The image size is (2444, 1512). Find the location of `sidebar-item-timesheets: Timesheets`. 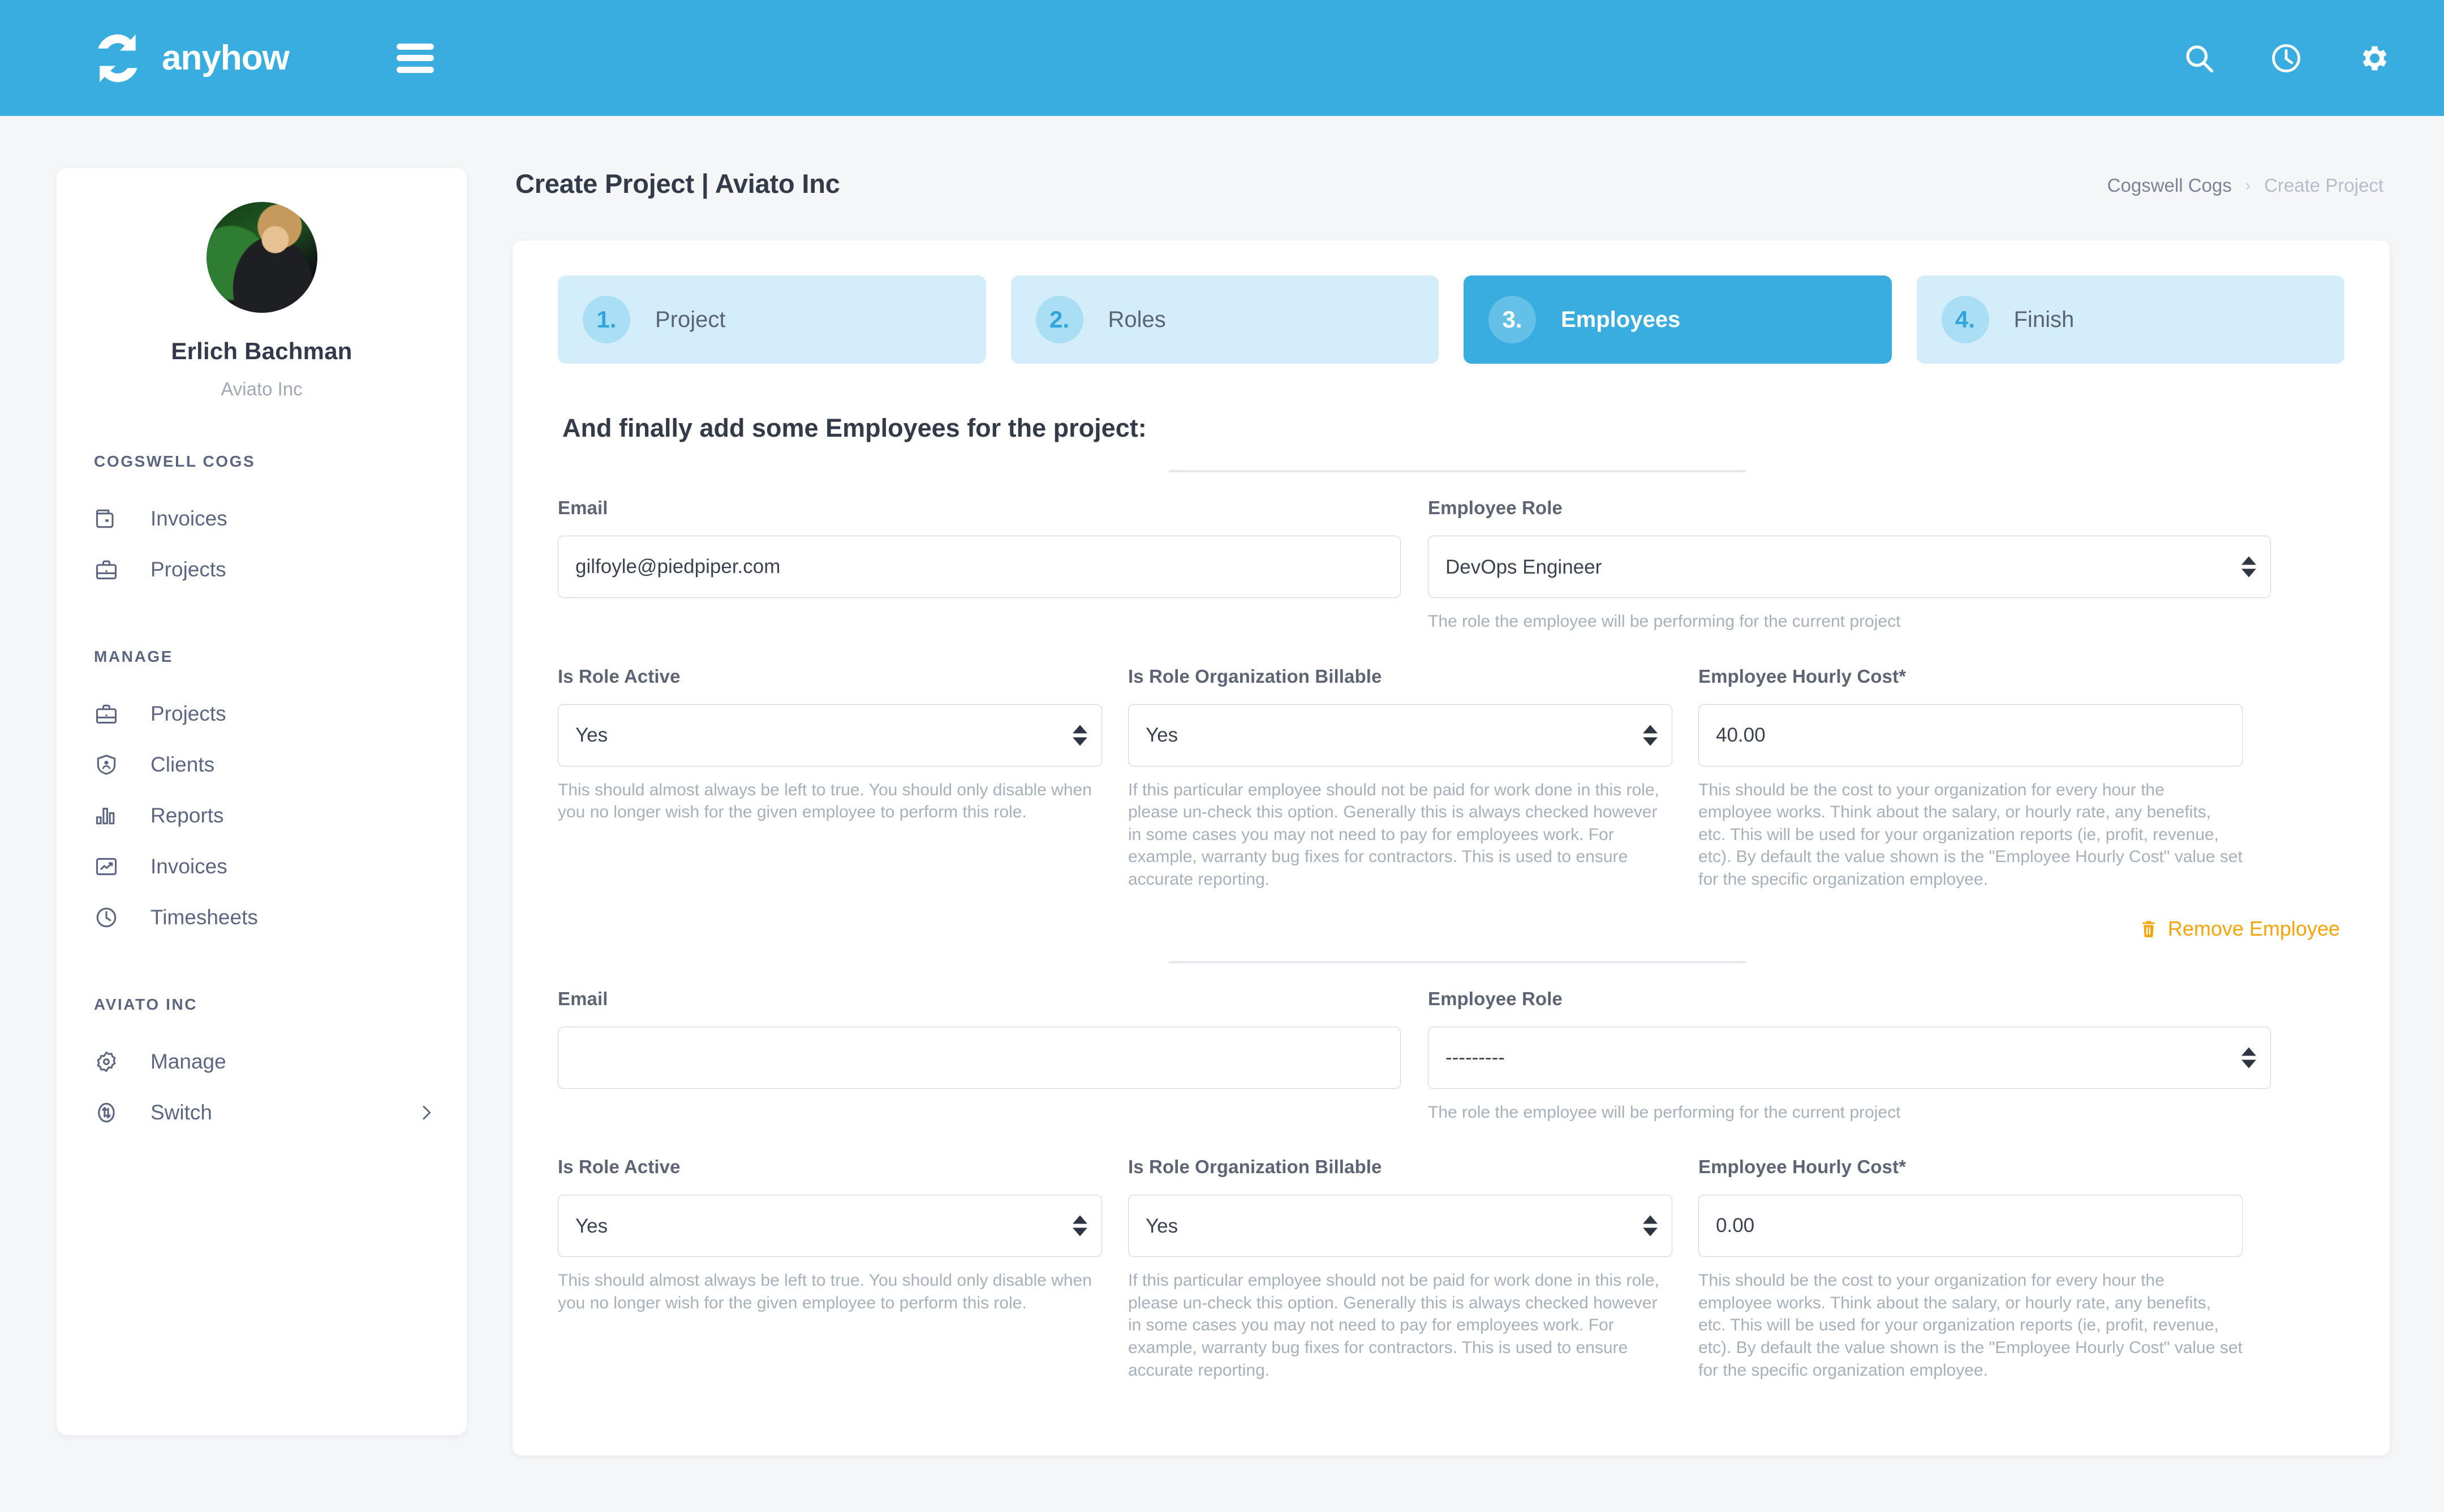

sidebar-item-timesheets: Timesheets is located at coordinates (262, 917).